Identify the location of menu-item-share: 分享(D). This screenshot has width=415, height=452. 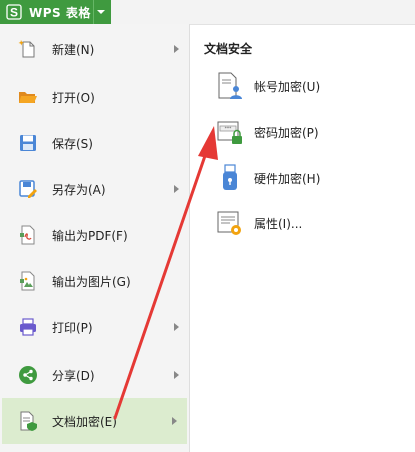
(94, 375).